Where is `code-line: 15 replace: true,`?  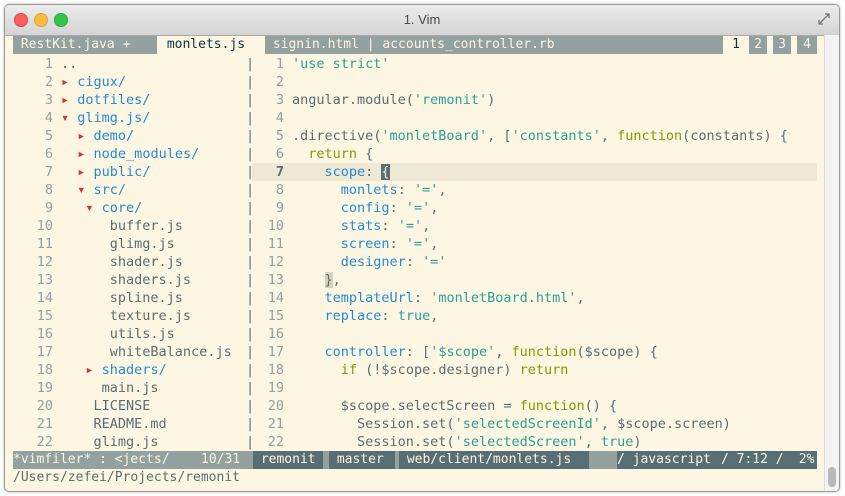 code-line: 15 replace: true, is located at coordinates (535, 316).